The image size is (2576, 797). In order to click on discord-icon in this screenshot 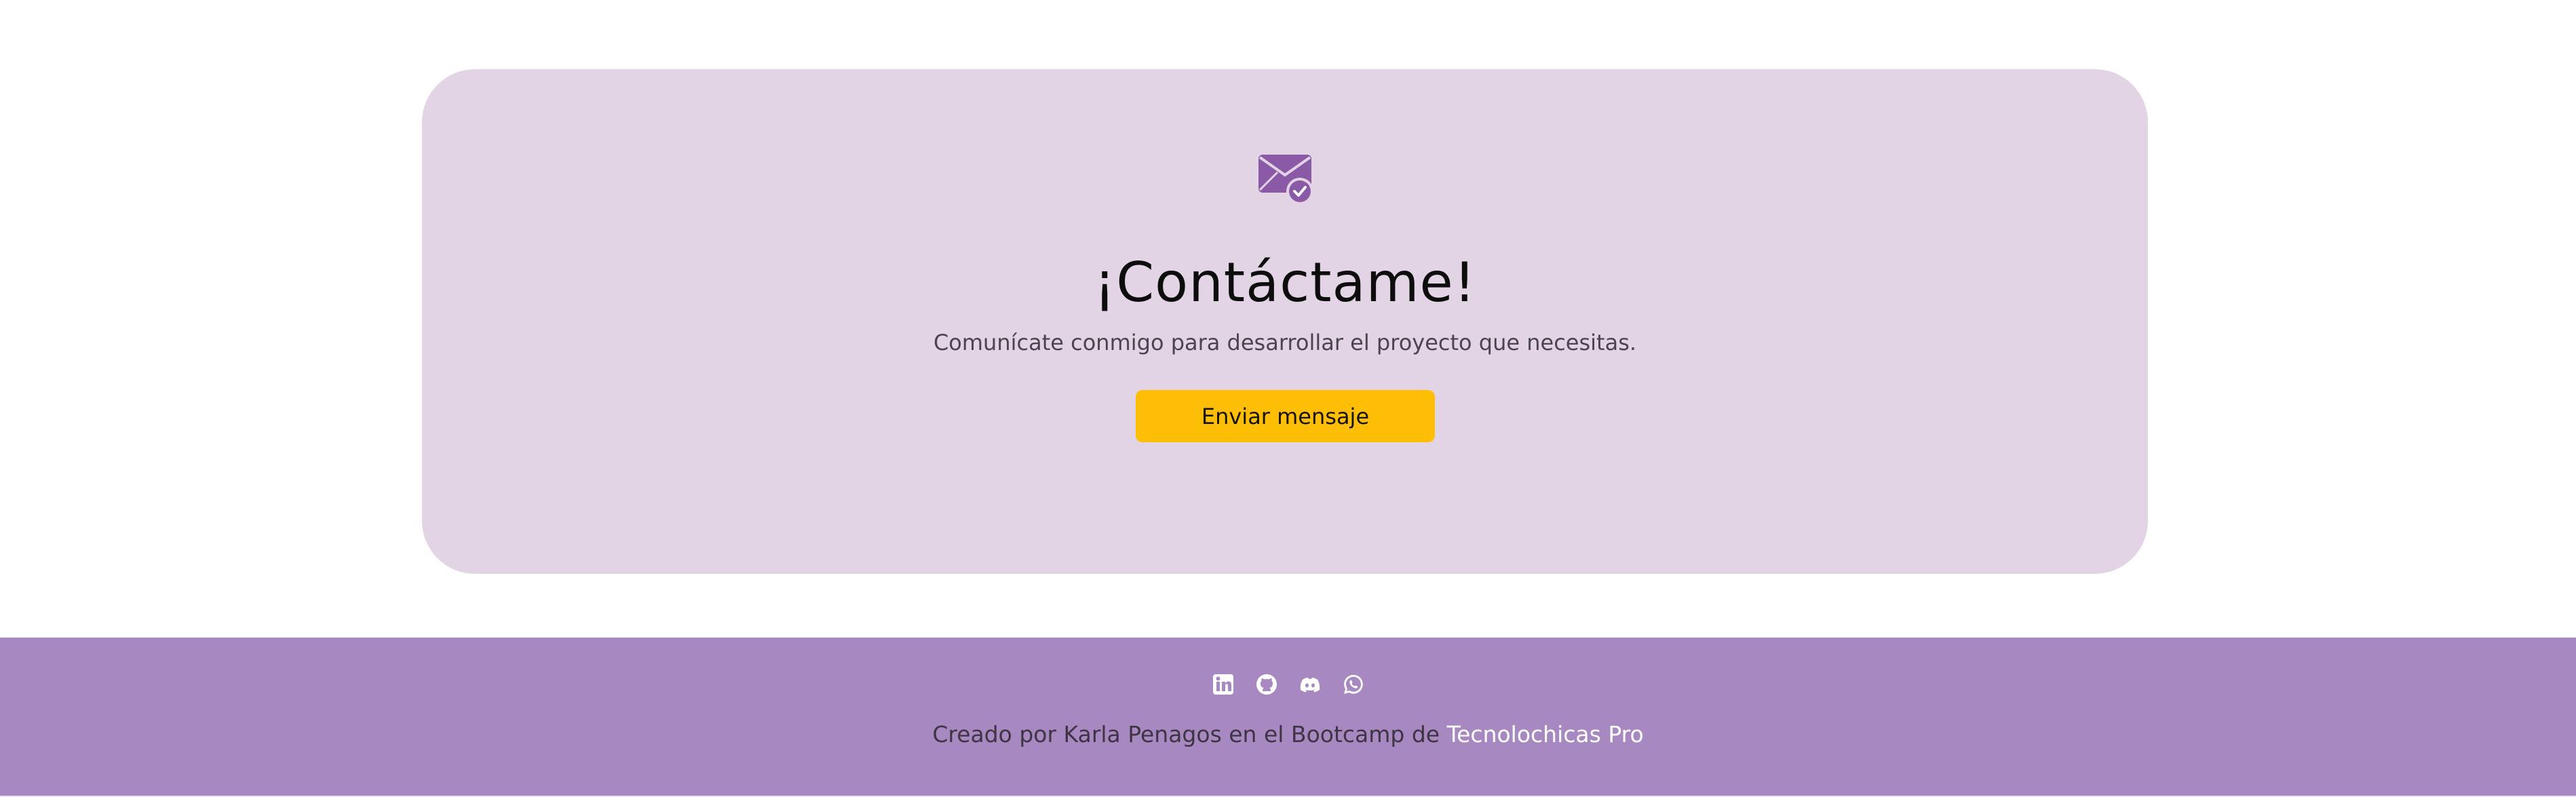, I will do `click(1310, 684)`.